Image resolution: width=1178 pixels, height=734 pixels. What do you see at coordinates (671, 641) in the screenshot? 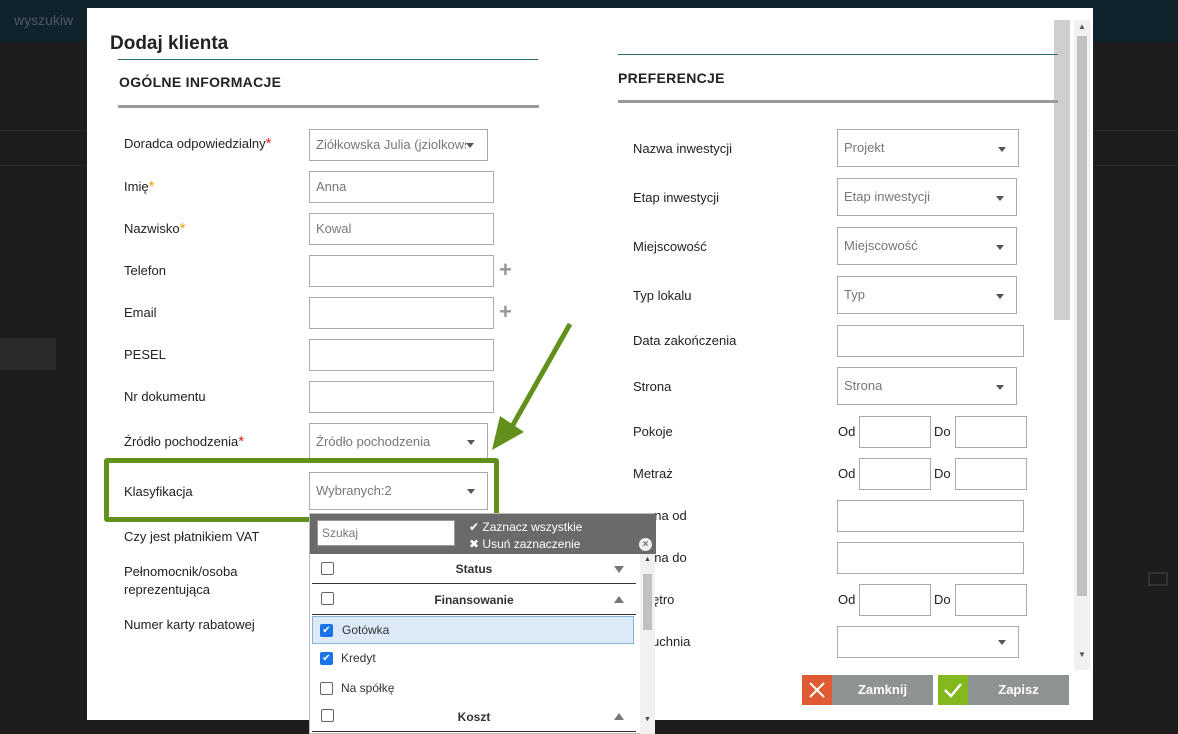
I see `kitchen-label: uchnia` at bounding box center [671, 641].